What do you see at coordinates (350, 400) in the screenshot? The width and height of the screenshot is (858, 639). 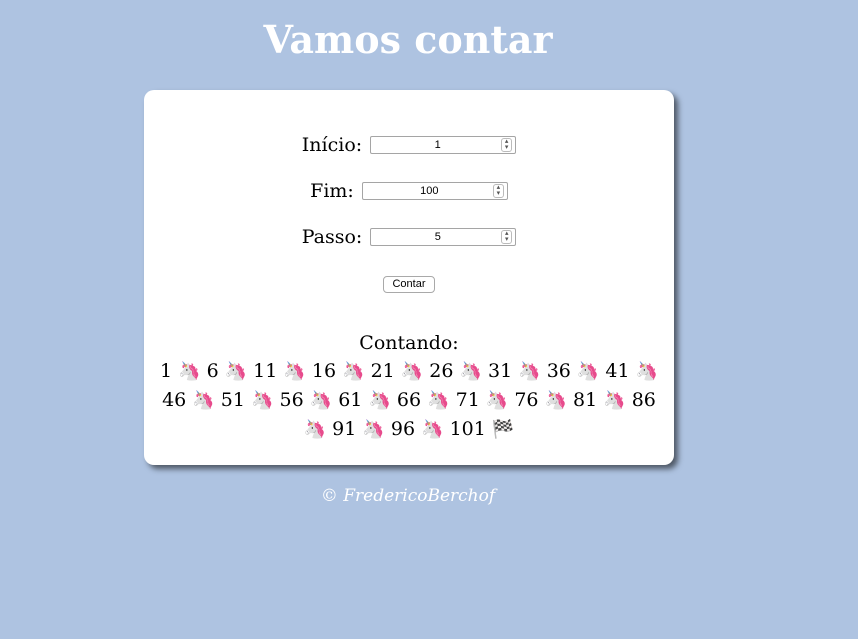 I see `count-number: 61` at bounding box center [350, 400].